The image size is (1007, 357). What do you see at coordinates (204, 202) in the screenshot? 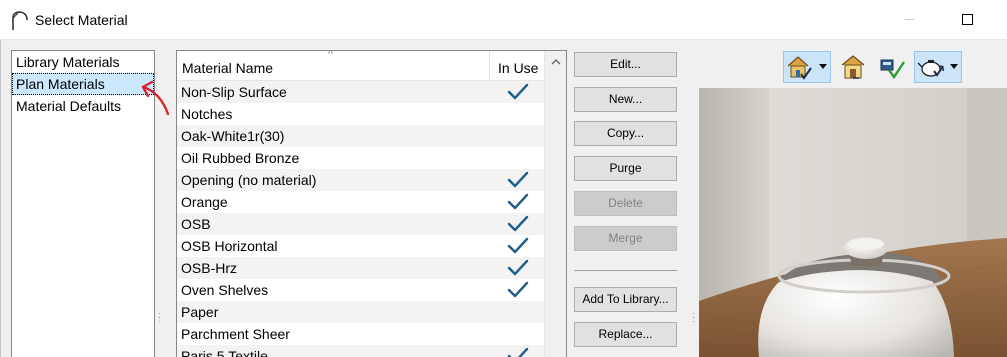
I see `material-name-cell: Orange` at bounding box center [204, 202].